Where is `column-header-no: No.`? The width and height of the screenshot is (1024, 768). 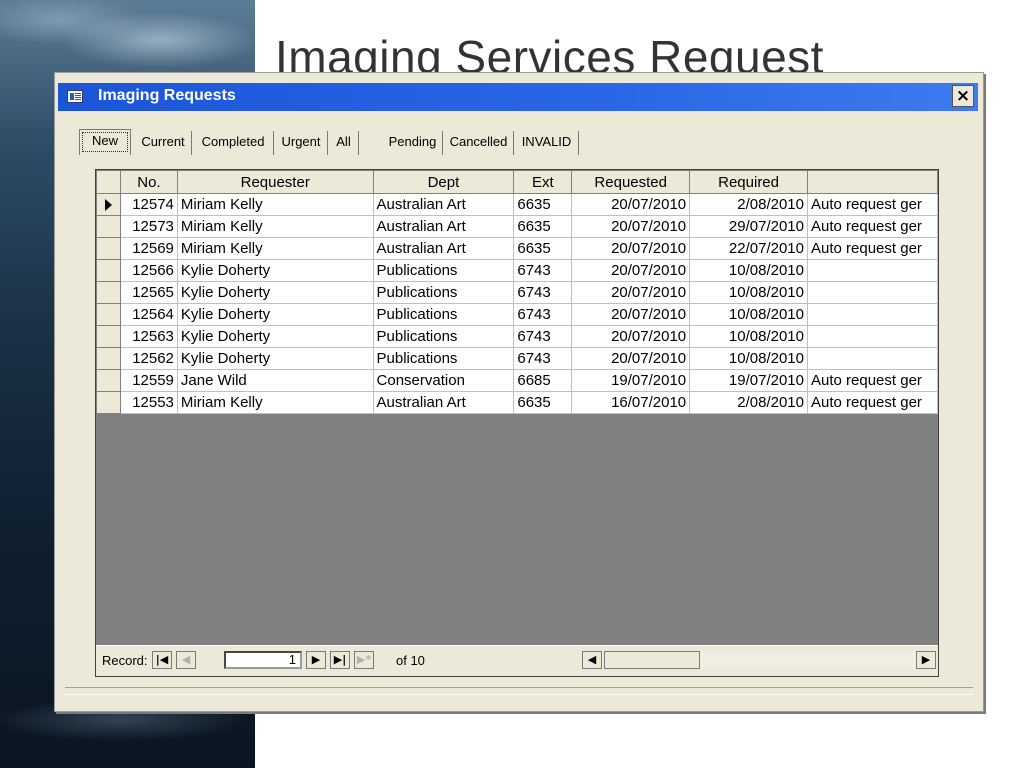 column-header-no: No. is located at coordinates (148, 182).